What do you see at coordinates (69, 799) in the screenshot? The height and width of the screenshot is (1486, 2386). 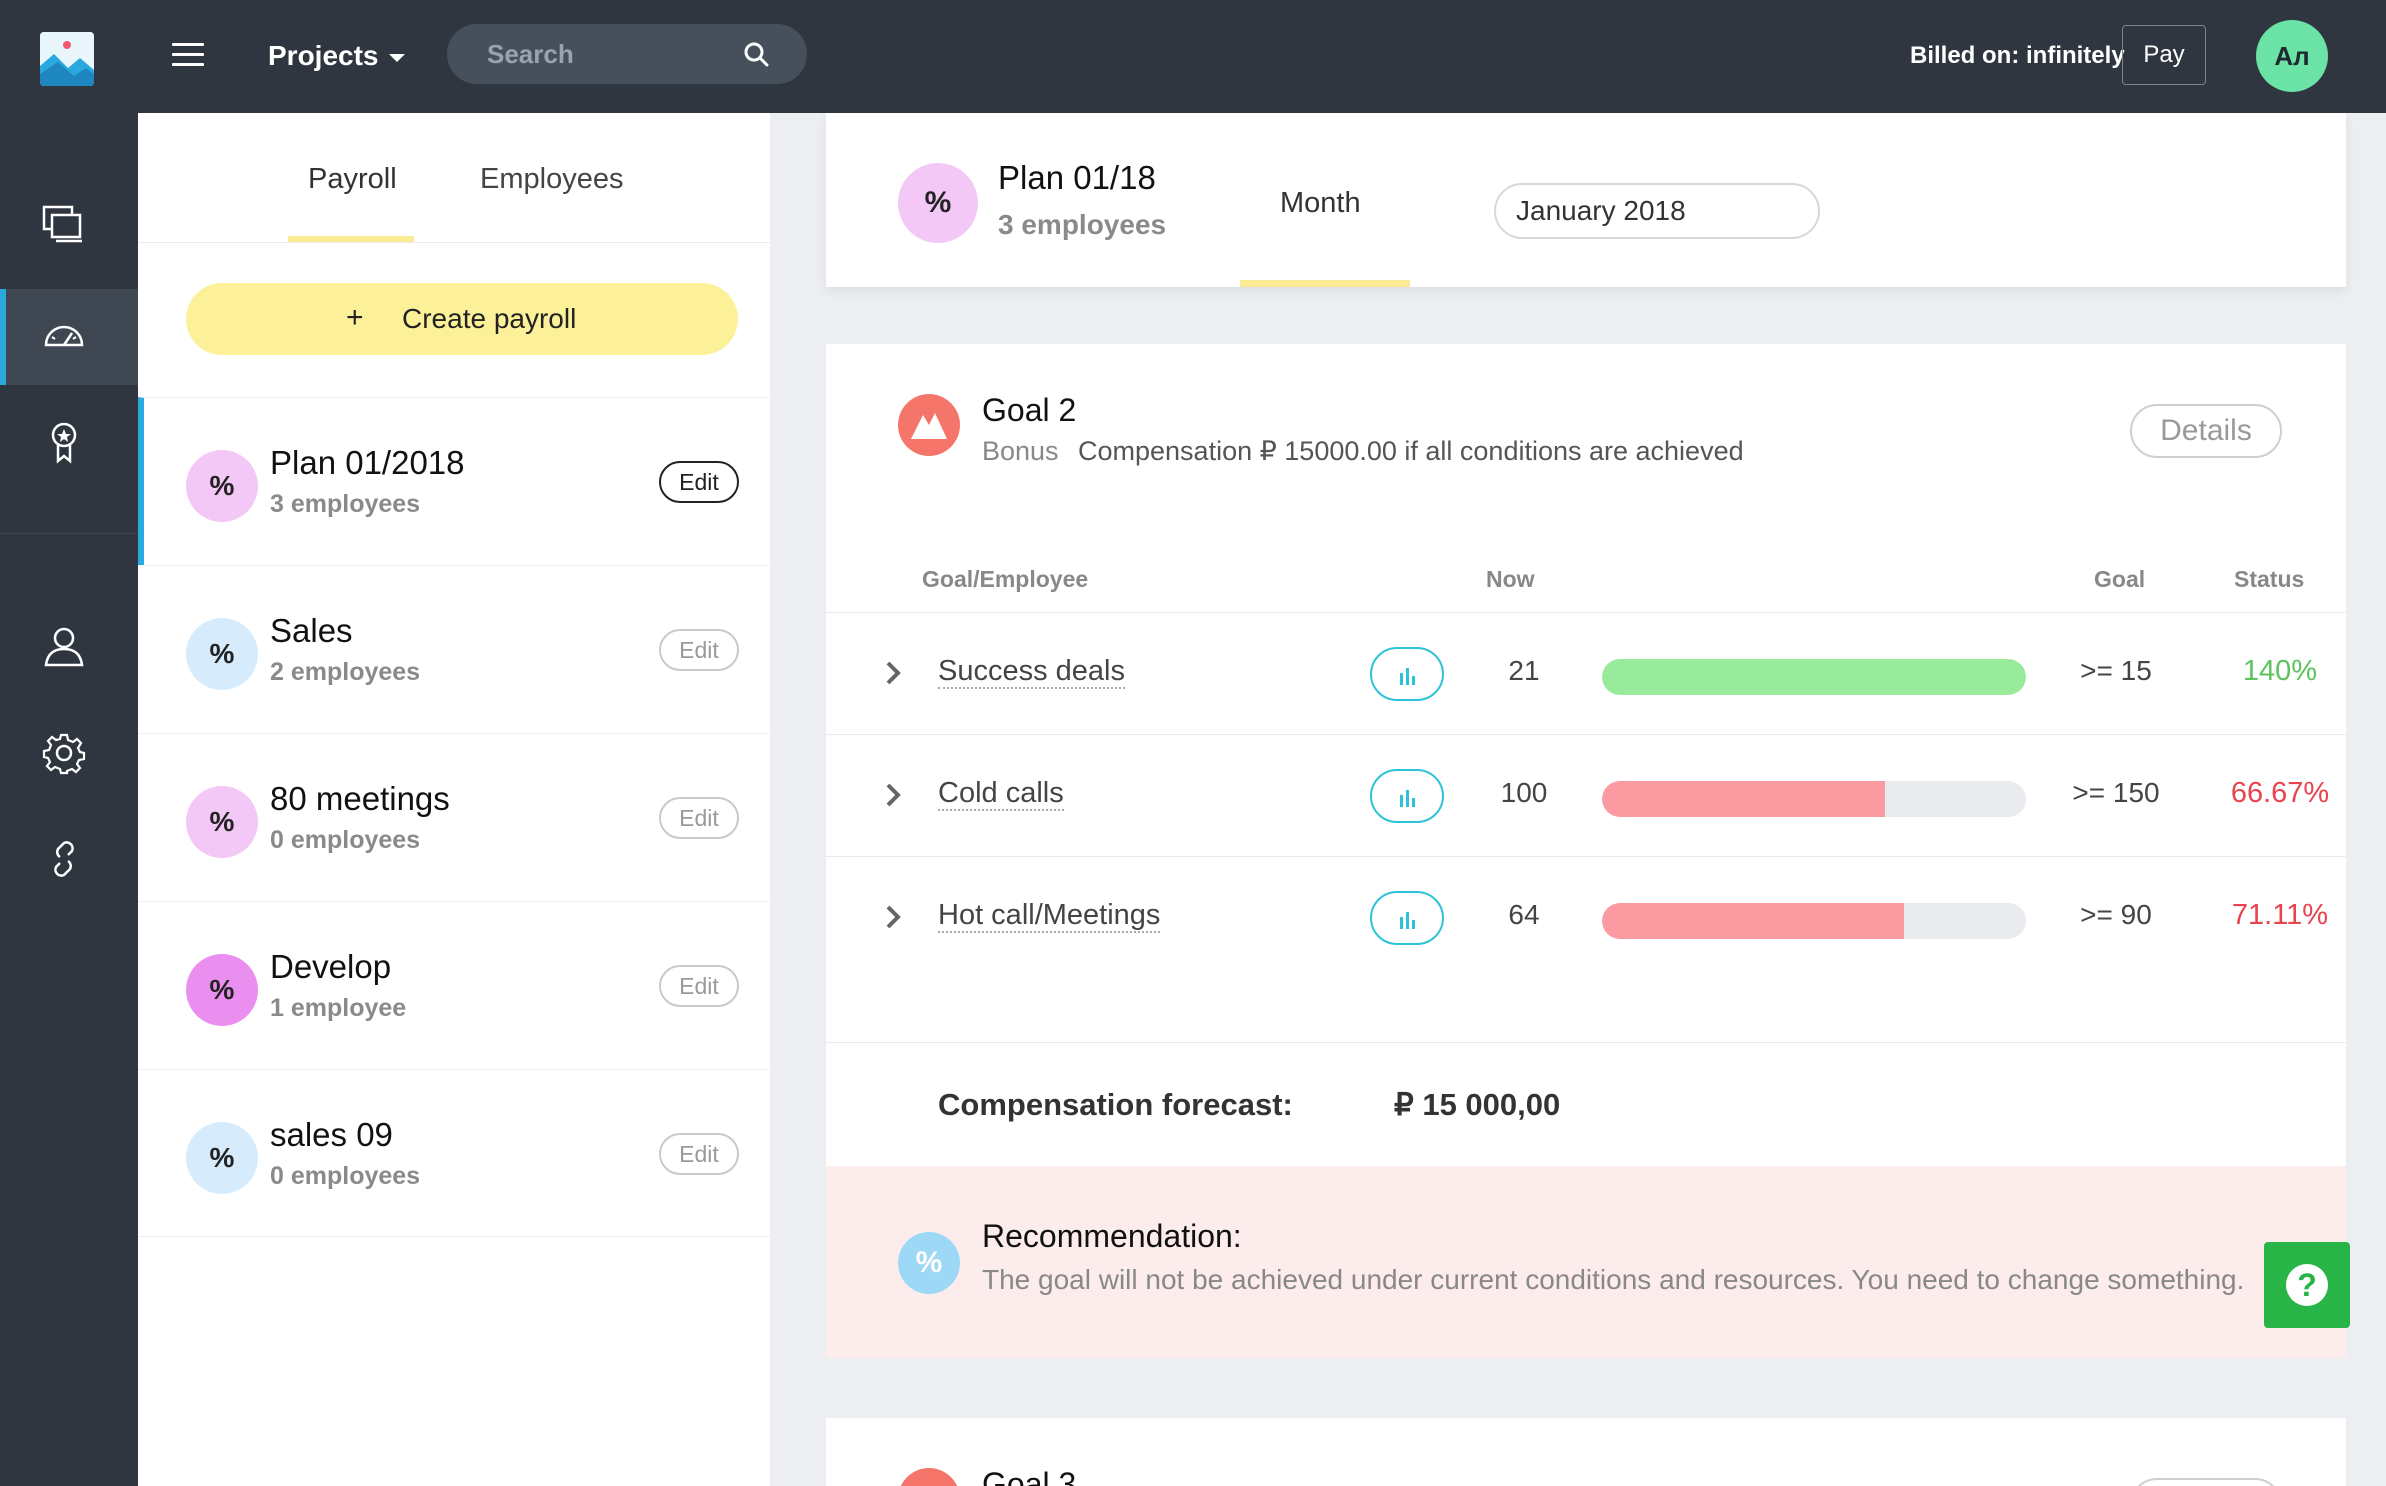 I see `left-rail` at bounding box center [69, 799].